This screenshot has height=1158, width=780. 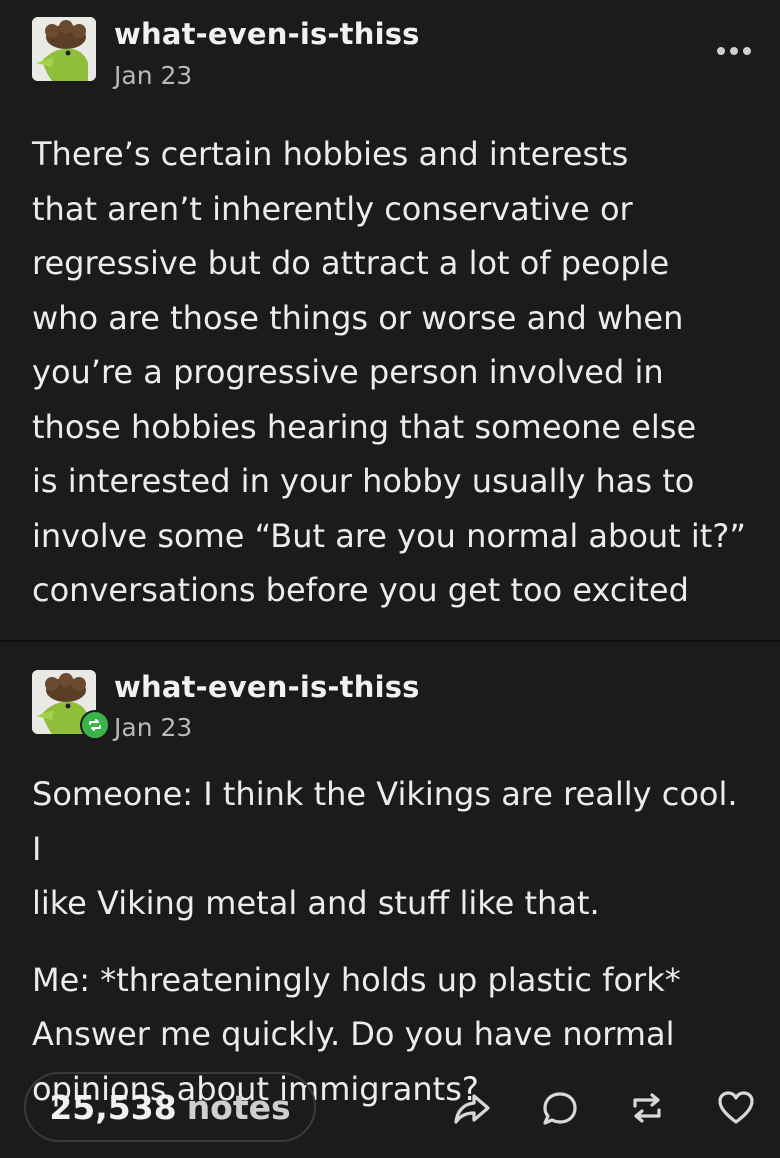 I want to click on avatar-icon, so click(x=64, y=49).